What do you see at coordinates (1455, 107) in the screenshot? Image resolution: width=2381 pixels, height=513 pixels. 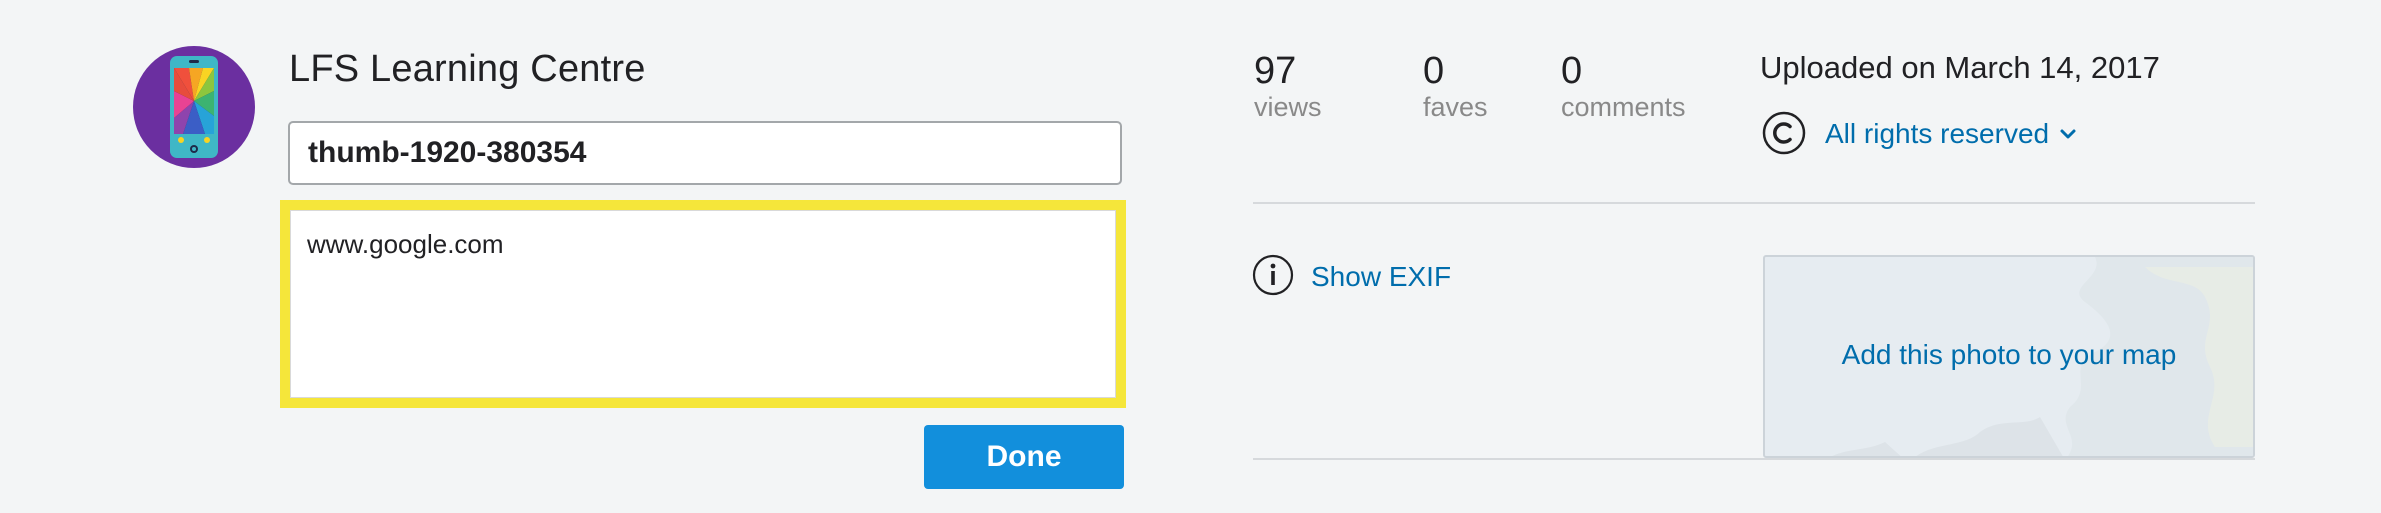 I see `stat-label: faves` at bounding box center [1455, 107].